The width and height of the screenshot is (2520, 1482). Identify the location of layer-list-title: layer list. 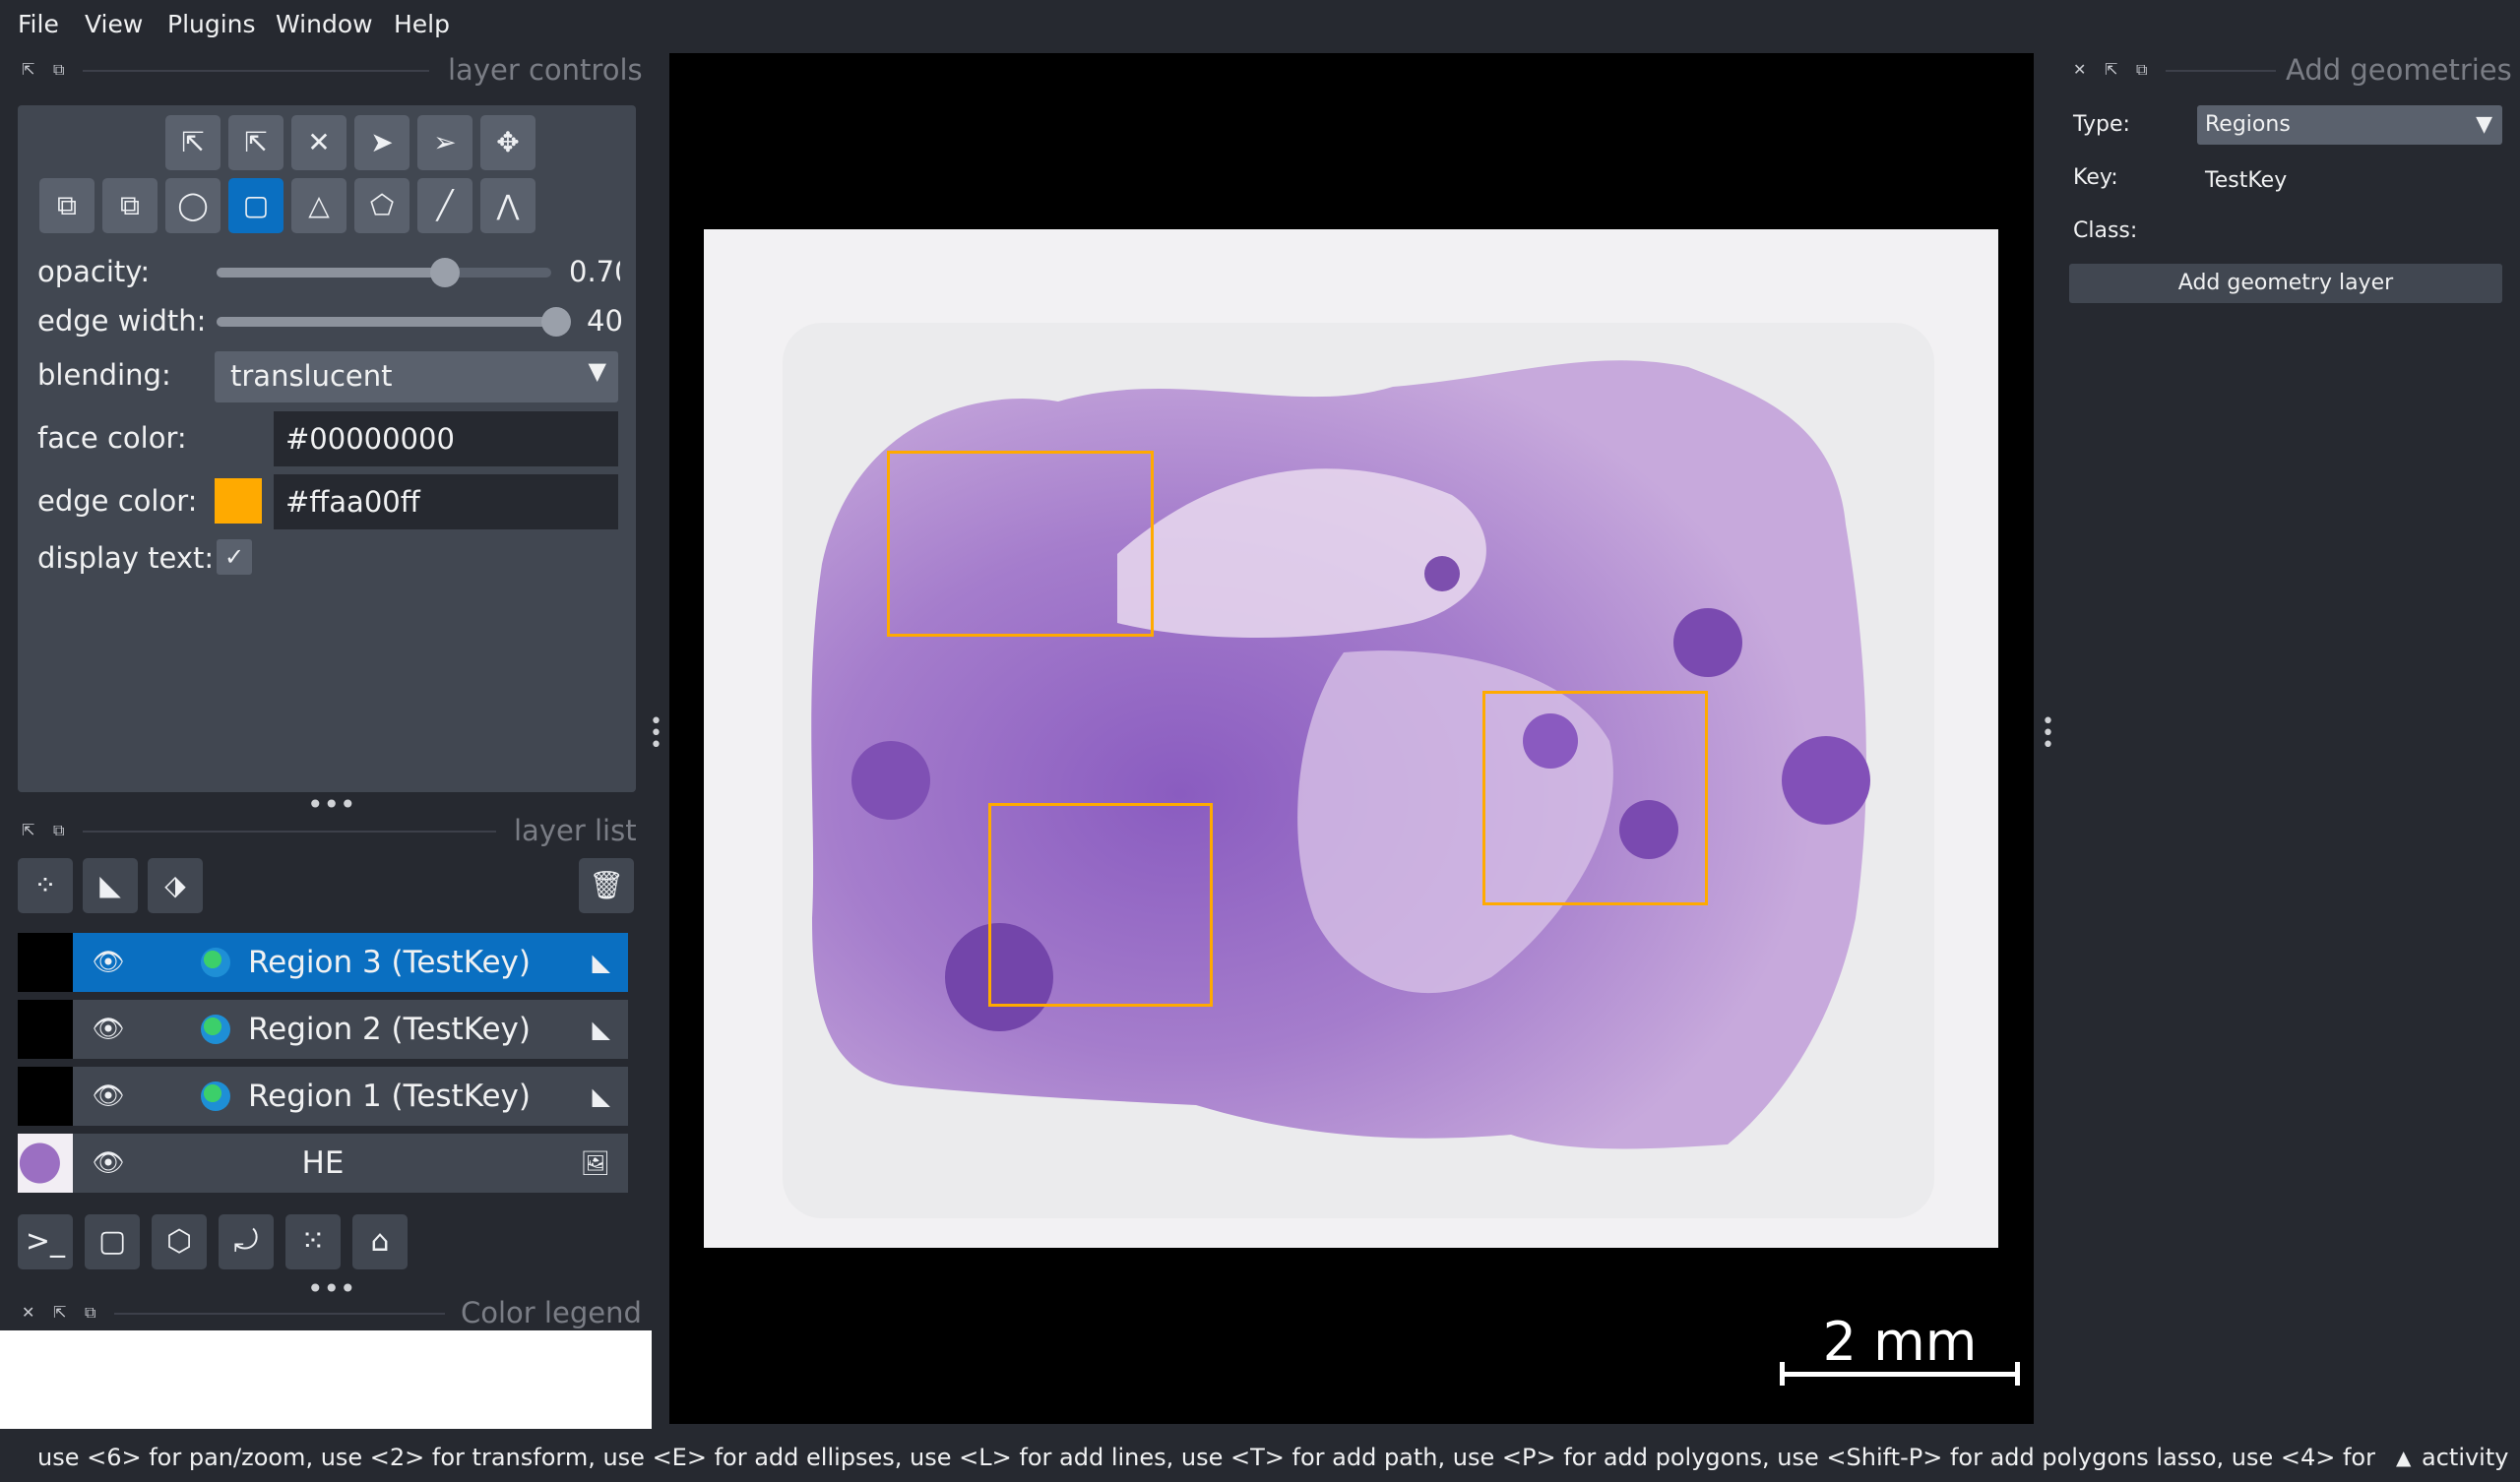
(575, 830).